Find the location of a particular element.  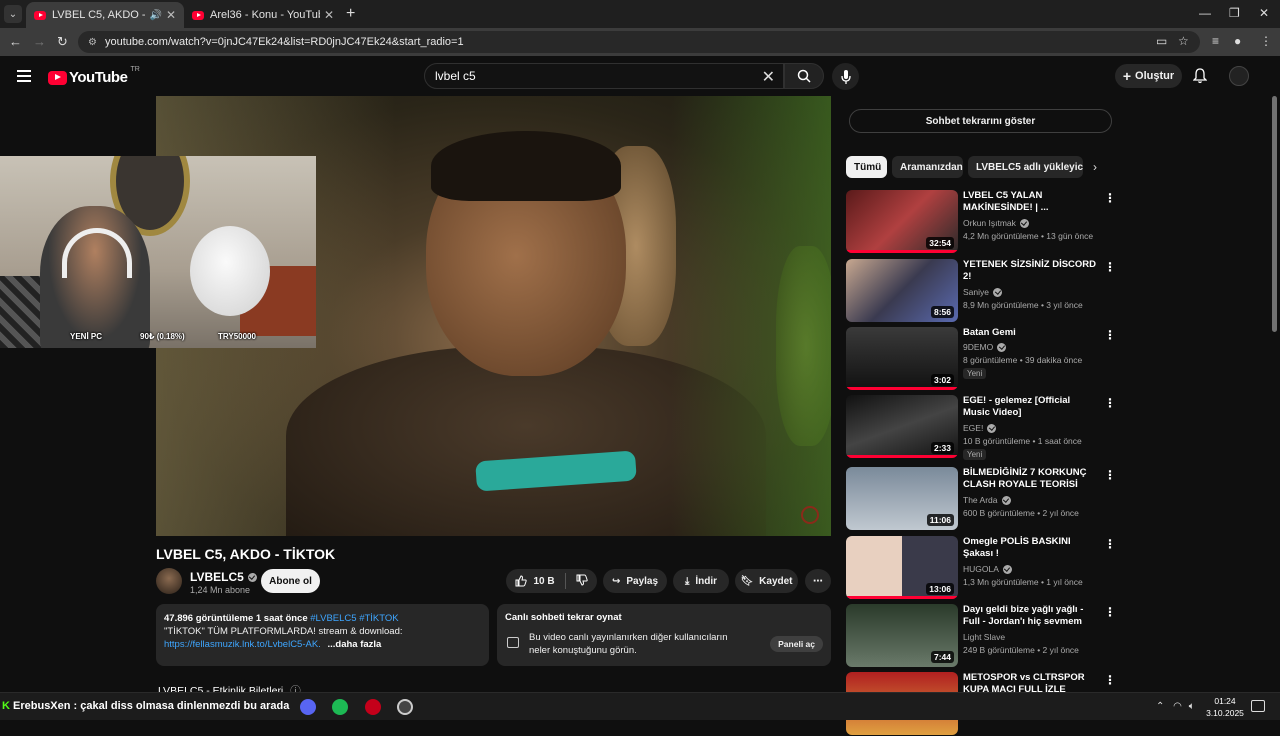

channel-watermark-icon is located at coordinates (810, 515).